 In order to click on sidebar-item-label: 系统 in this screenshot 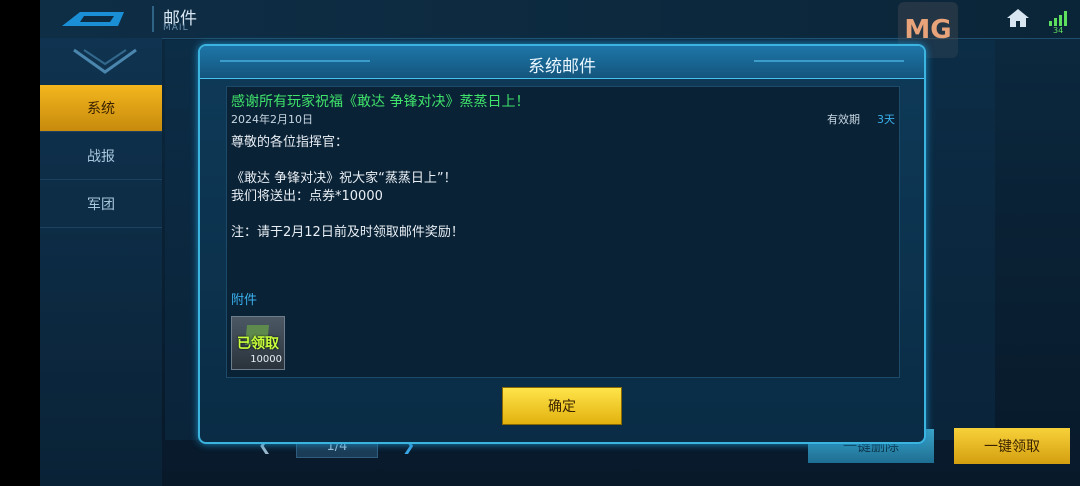, I will do `click(101, 109)`.